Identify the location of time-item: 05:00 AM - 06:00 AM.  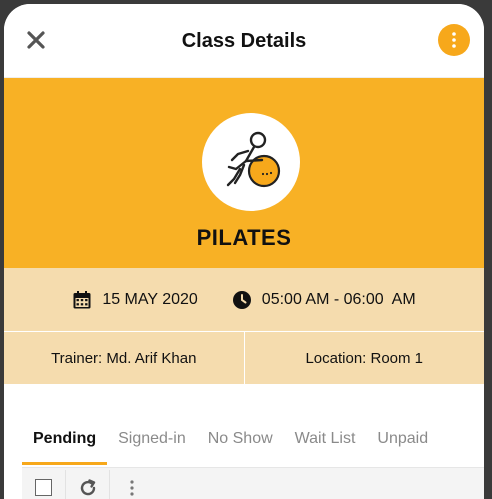
(324, 300).